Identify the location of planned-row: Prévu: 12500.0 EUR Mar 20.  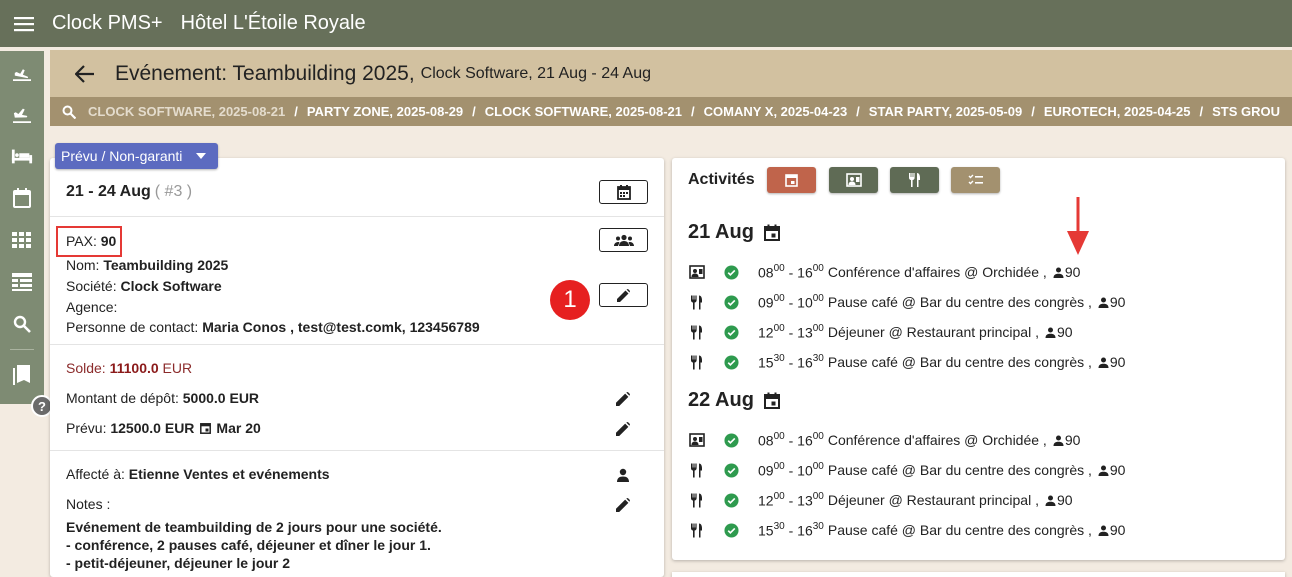
(163, 428).